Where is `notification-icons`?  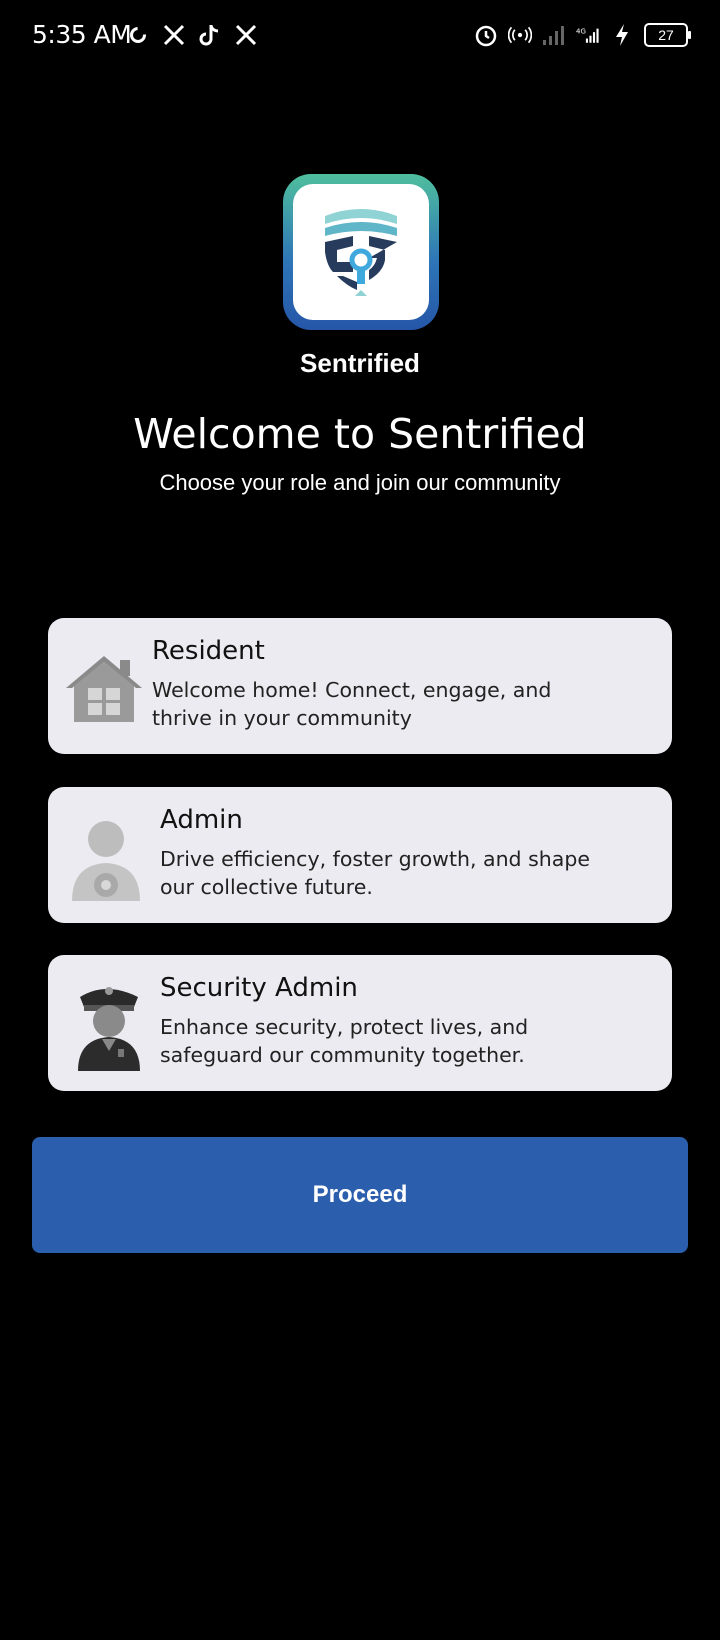 notification-icons is located at coordinates (192, 35).